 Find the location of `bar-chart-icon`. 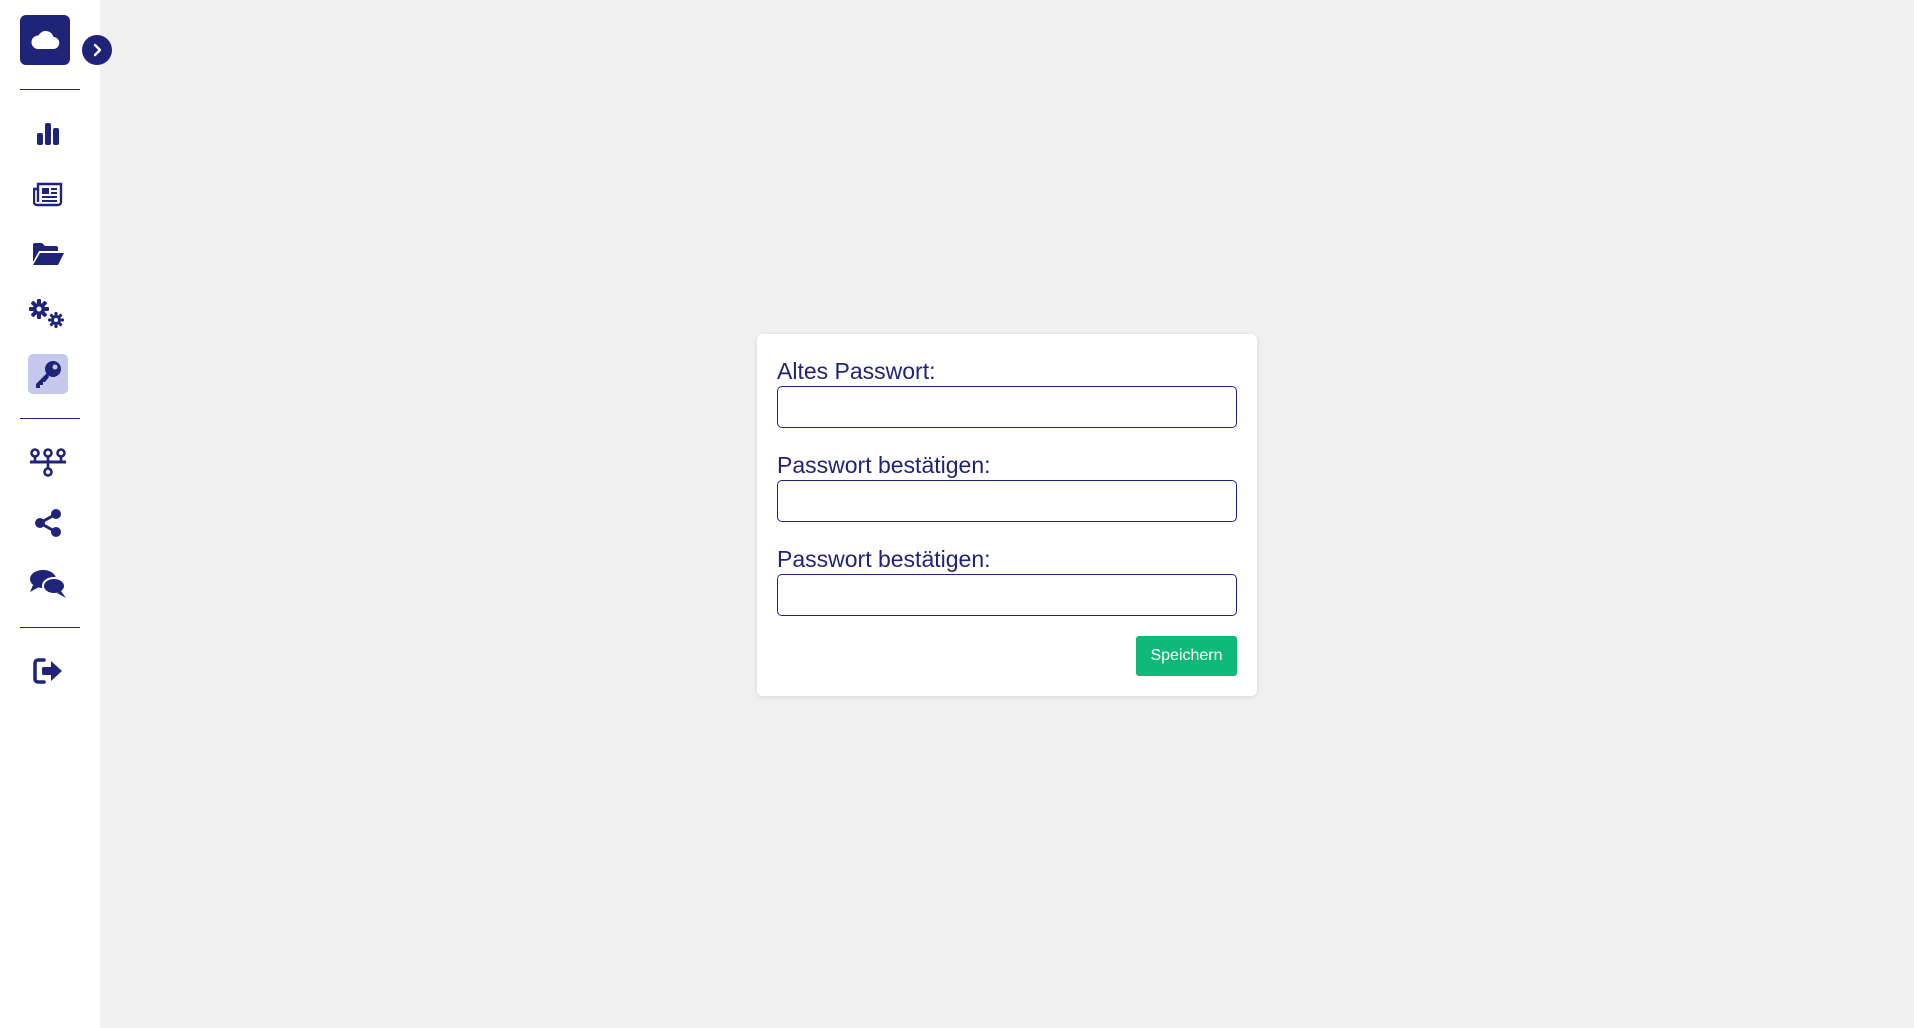

bar-chart-icon is located at coordinates (48, 134).